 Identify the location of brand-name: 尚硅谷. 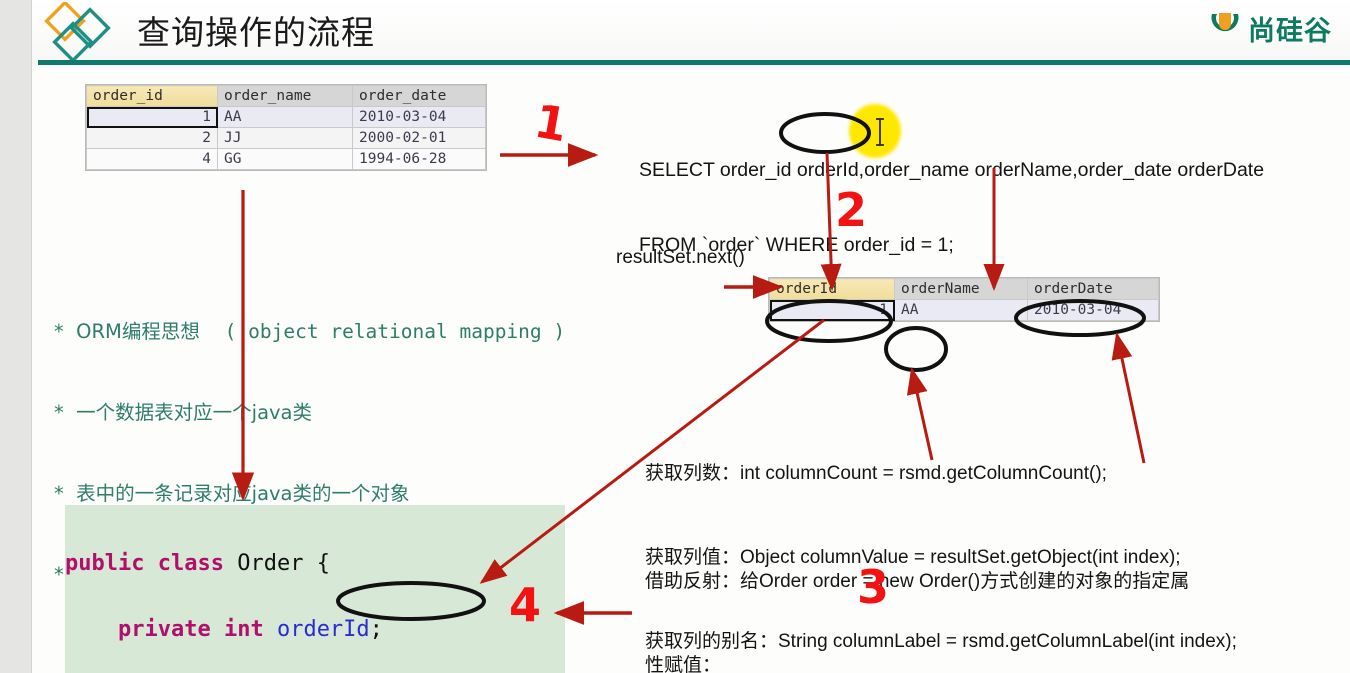
(1290, 31).